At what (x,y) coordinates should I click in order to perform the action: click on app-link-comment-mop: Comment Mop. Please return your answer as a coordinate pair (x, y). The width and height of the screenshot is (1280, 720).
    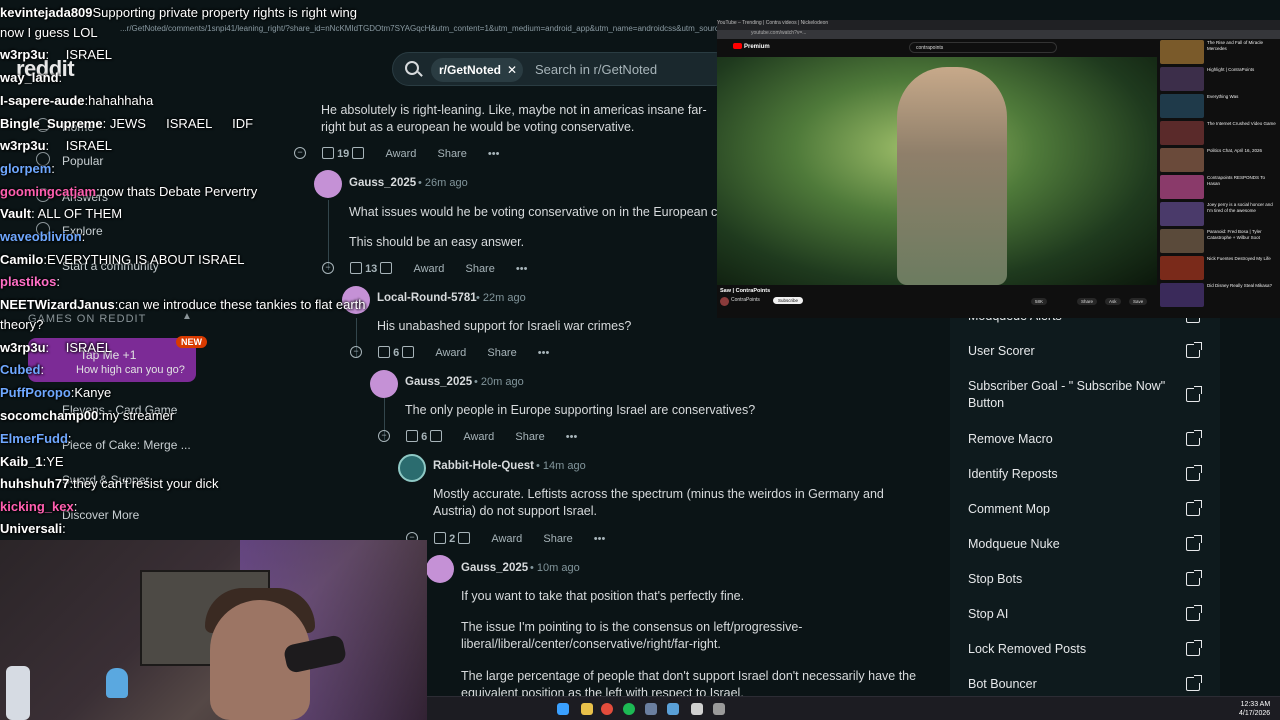
    Looking at the image, I should click on (1068, 509).